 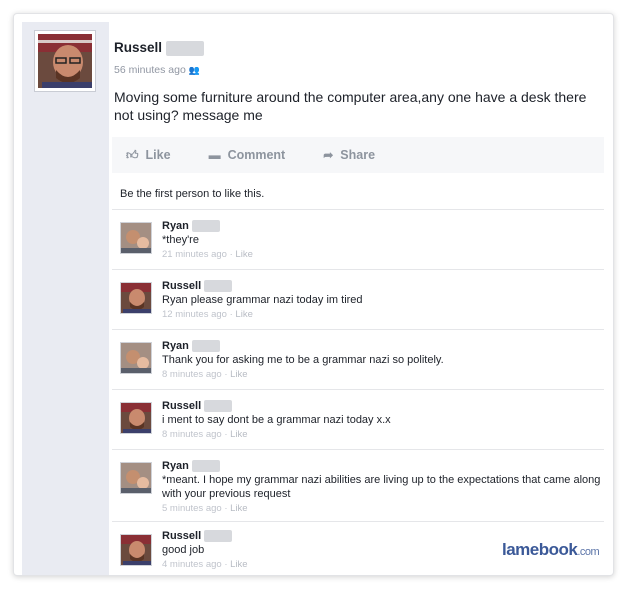 What do you see at coordinates (65, 61) in the screenshot?
I see `author-avatar` at bounding box center [65, 61].